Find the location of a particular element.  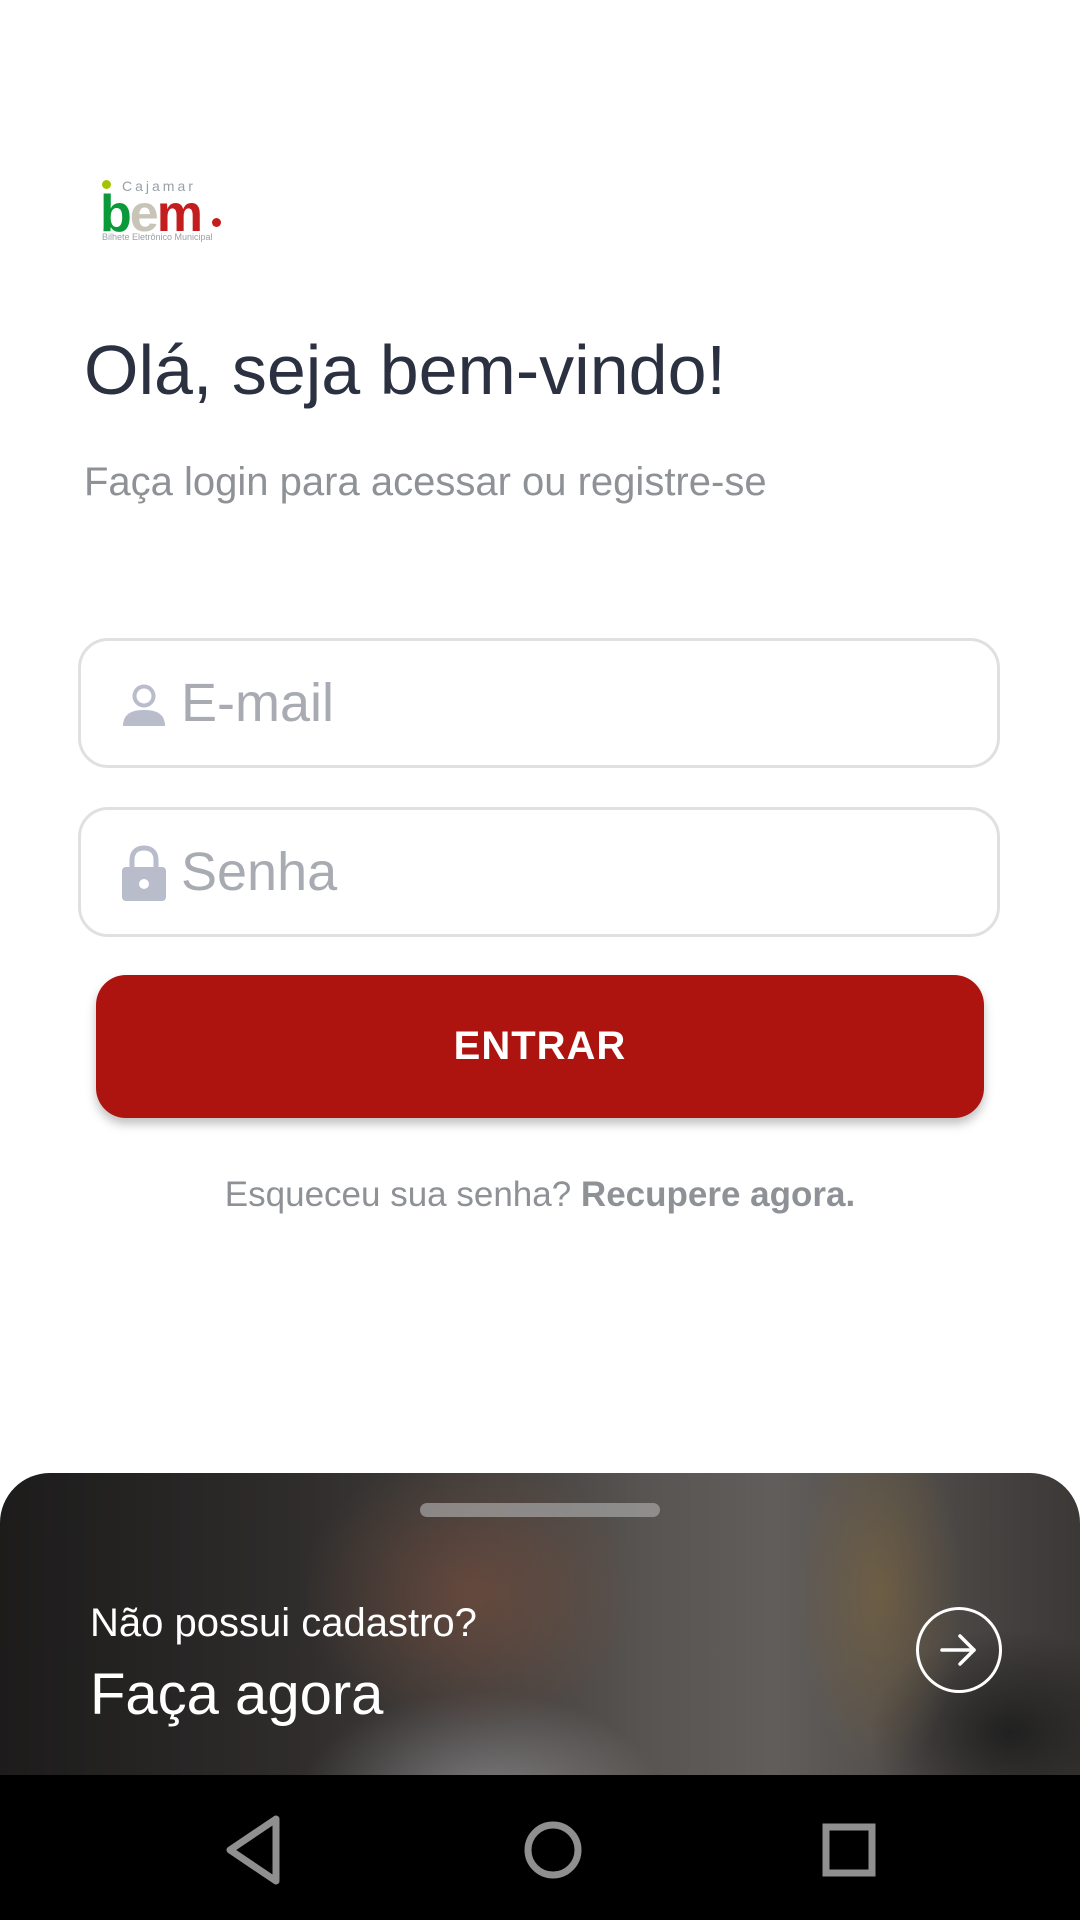

app-logo: Cajamar bem Bilhete Eletrônico Municipal is located at coordinates (162, 213).